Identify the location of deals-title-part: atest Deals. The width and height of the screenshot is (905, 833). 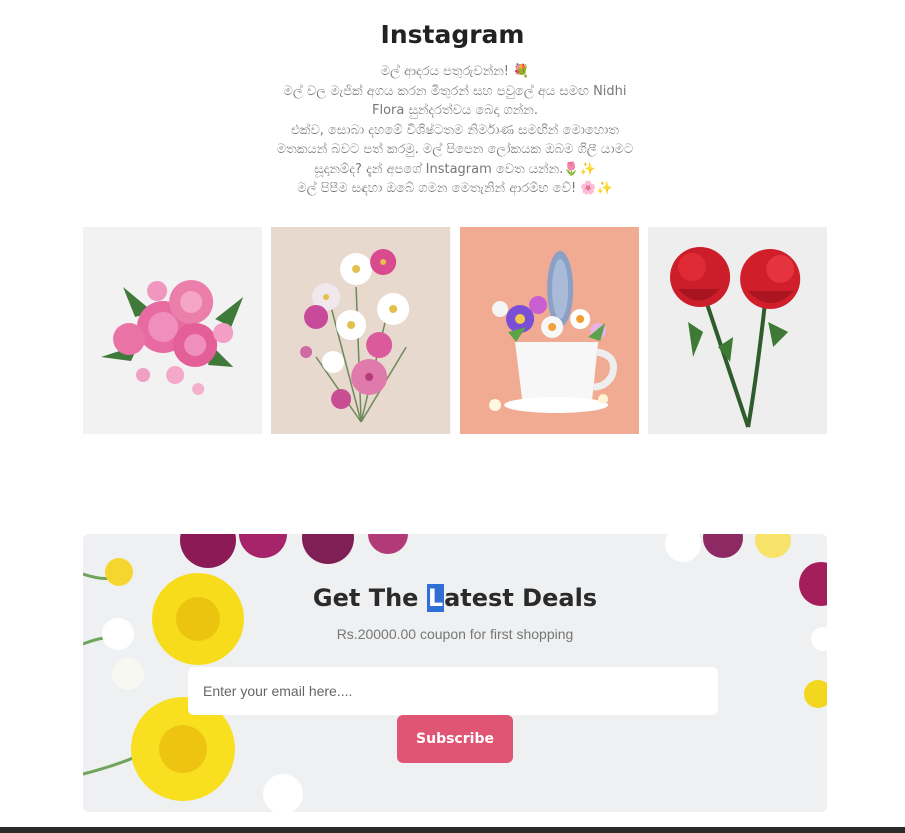
(521, 598).